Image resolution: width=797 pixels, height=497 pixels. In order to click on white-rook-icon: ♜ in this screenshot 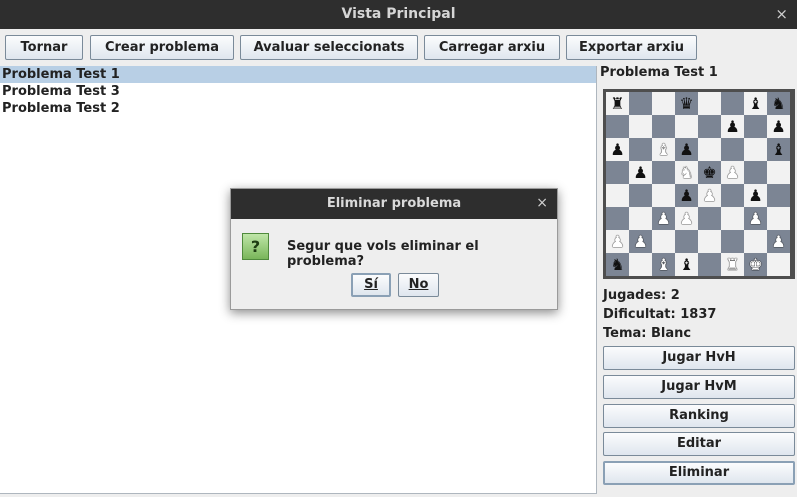, I will do `click(732, 264)`.